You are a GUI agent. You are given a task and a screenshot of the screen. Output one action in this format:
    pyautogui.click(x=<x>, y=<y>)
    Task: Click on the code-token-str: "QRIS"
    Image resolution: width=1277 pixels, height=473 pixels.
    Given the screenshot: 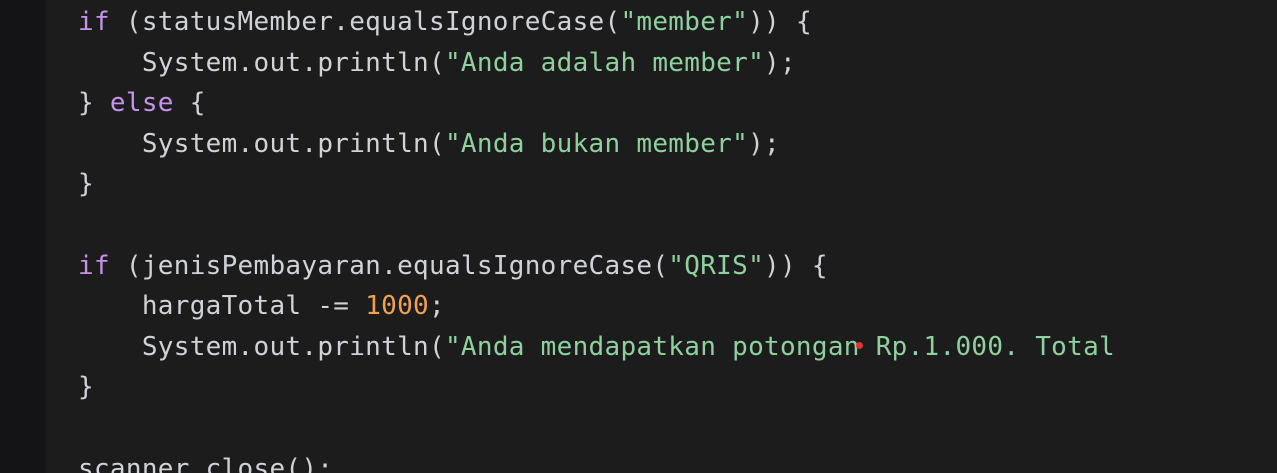 What is the action you would take?
    pyautogui.click(x=716, y=265)
    